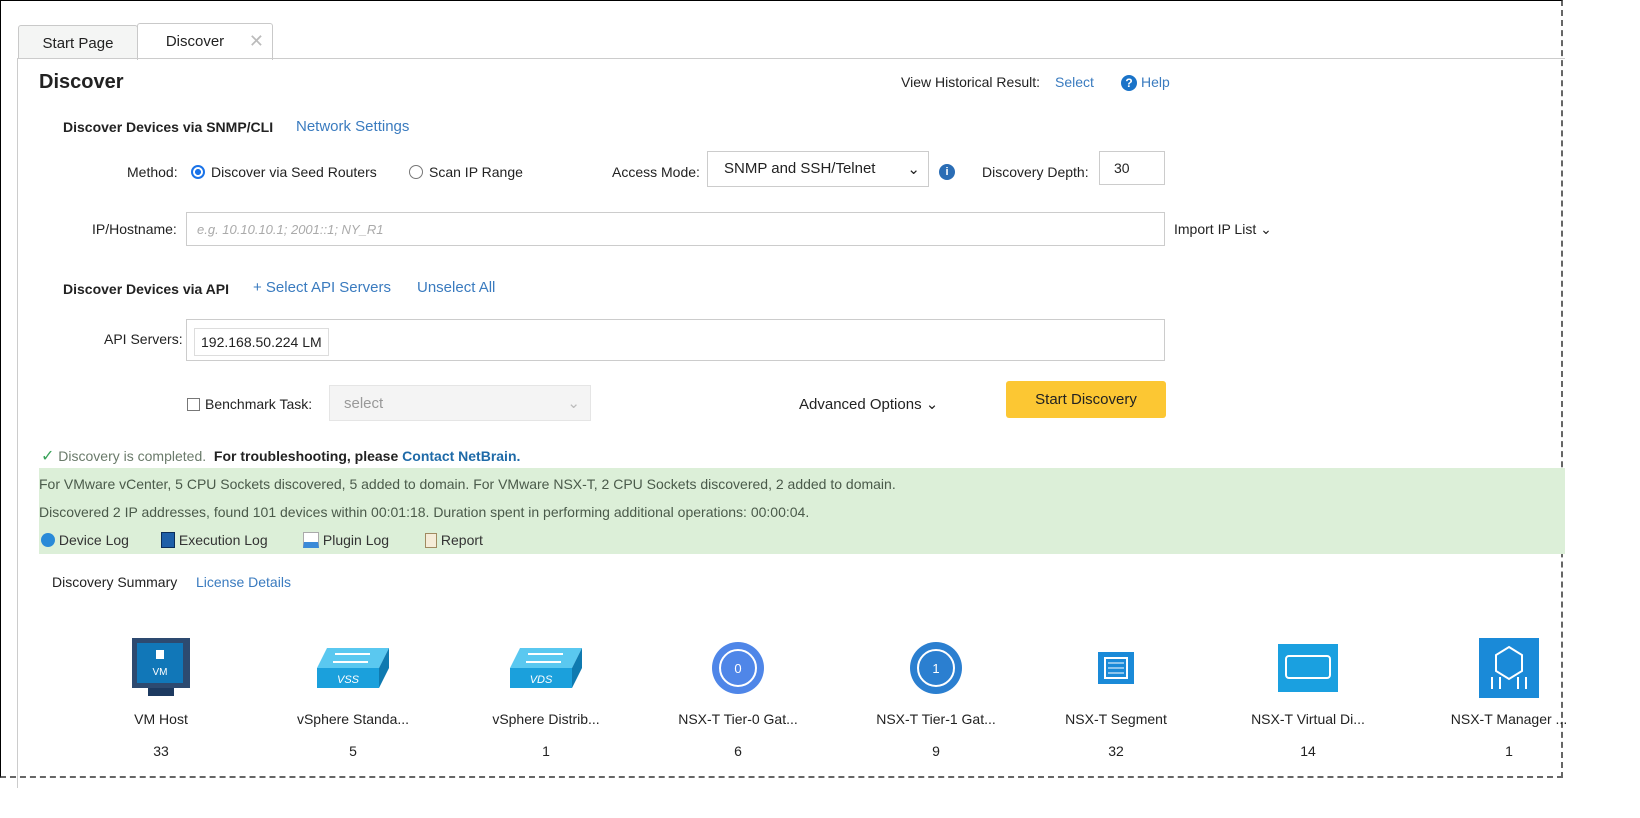  I want to click on tab-start-page: Start Page, so click(78, 42).